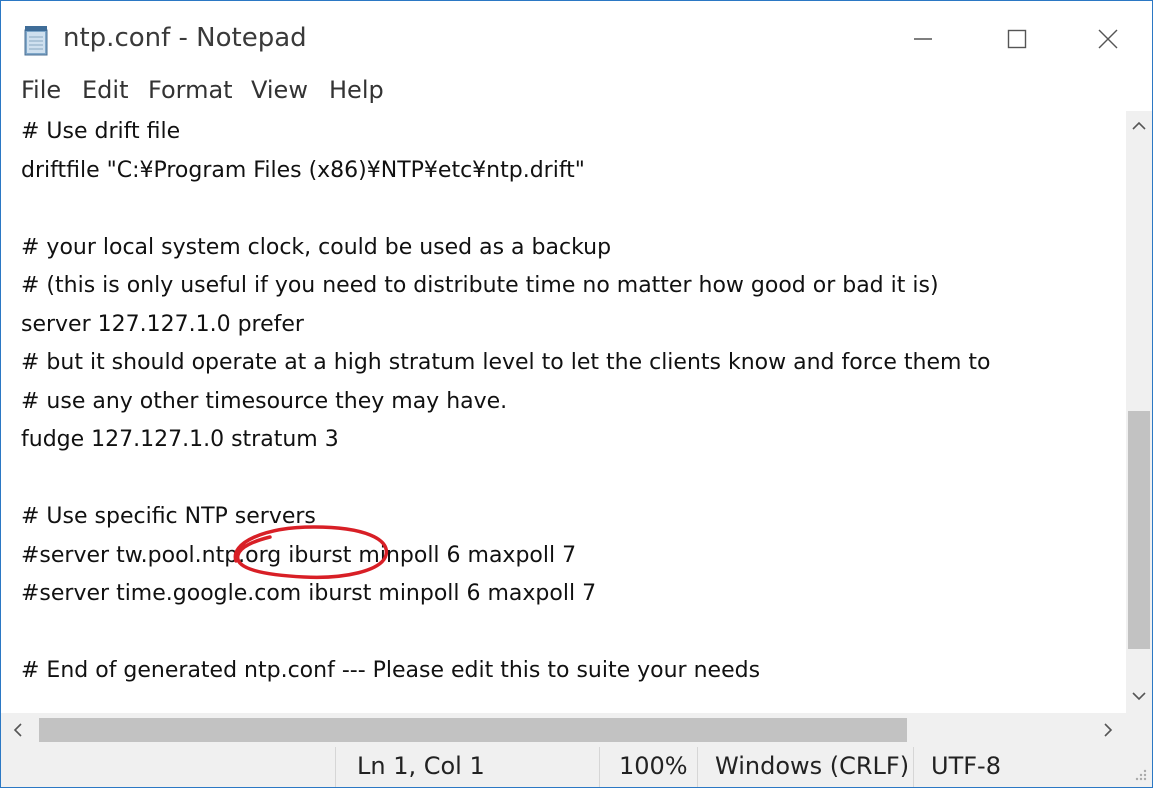  What do you see at coordinates (1139, 730) in the screenshot?
I see `scrollbar-corner` at bounding box center [1139, 730].